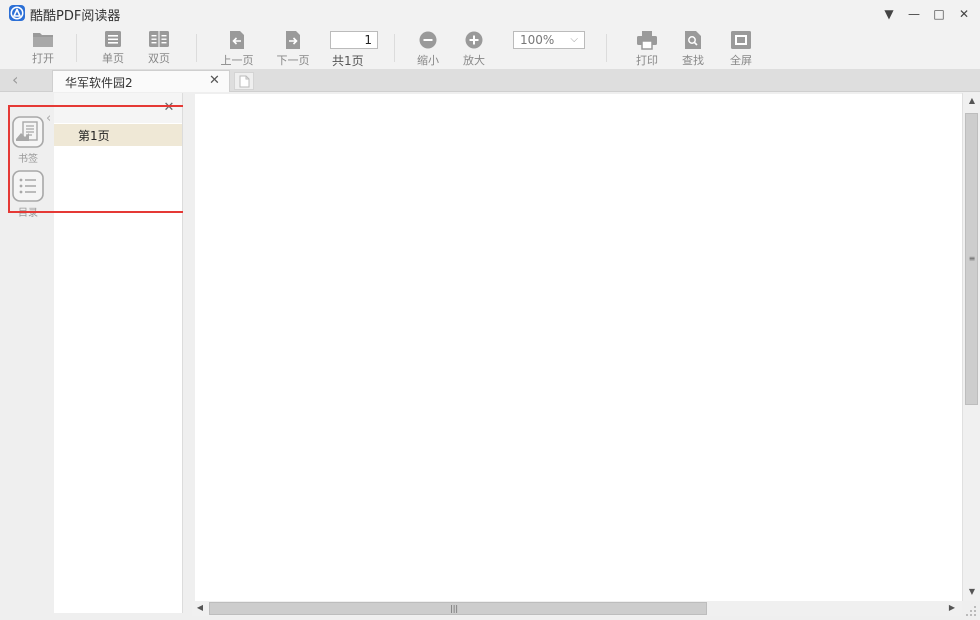 This screenshot has height=620, width=980. What do you see at coordinates (474, 40) in the screenshot?
I see `zoom-in-icon` at bounding box center [474, 40].